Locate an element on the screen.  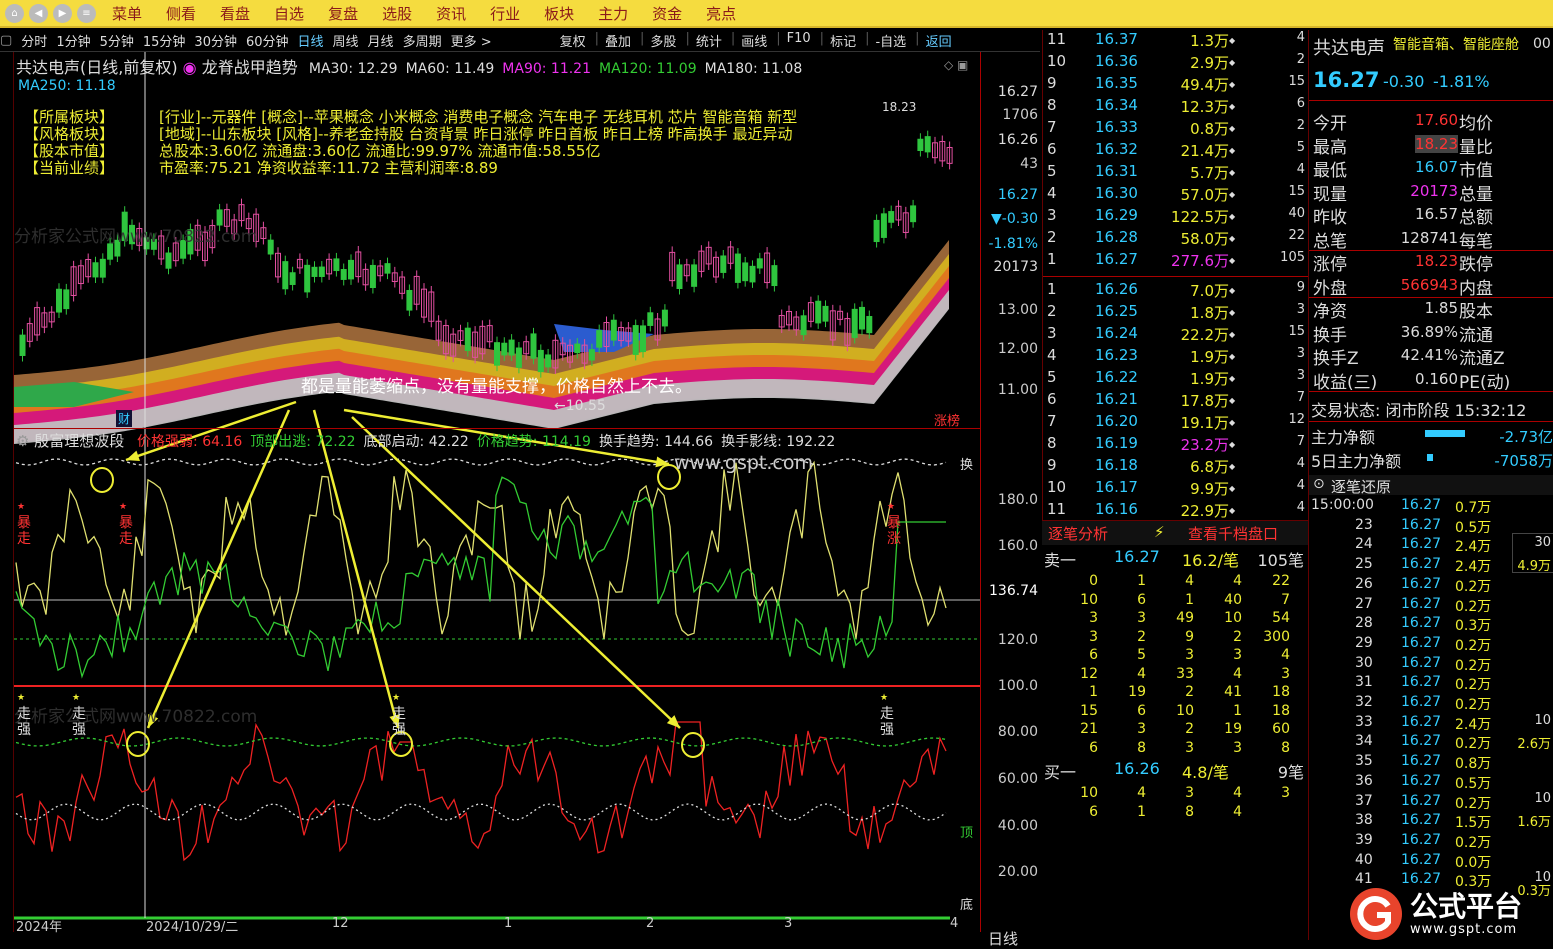
menu-item-9: 主力 is located at coordinates (613, 13).